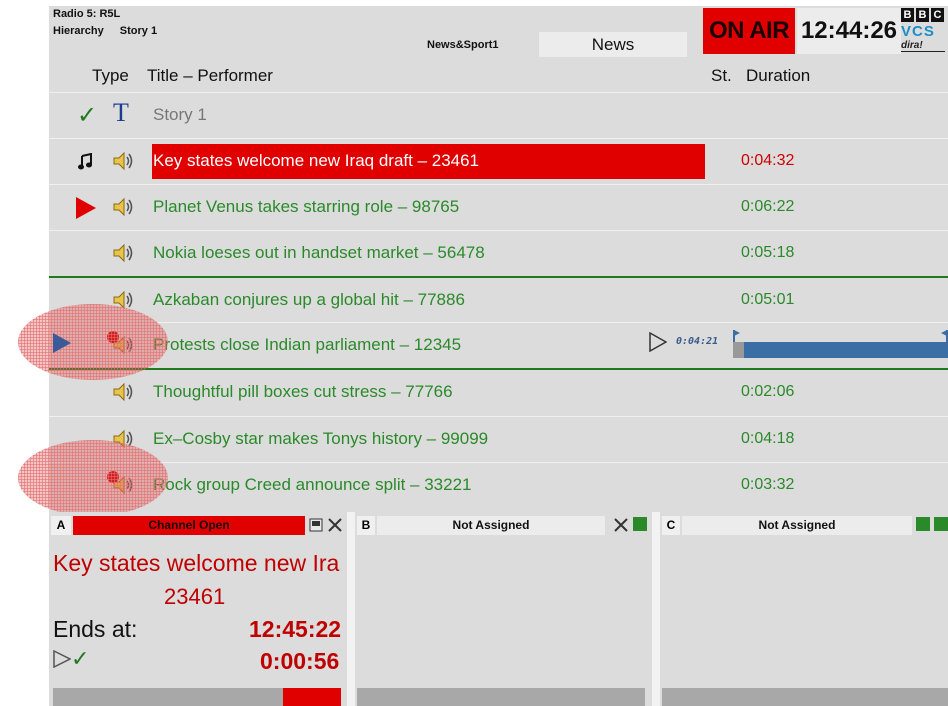 This screenshot has width=948, height=706. What do you see at coordinates (907, 15) in the screenshot?
I see `logo-letter-b1: B` at bounding box center [907, 15].